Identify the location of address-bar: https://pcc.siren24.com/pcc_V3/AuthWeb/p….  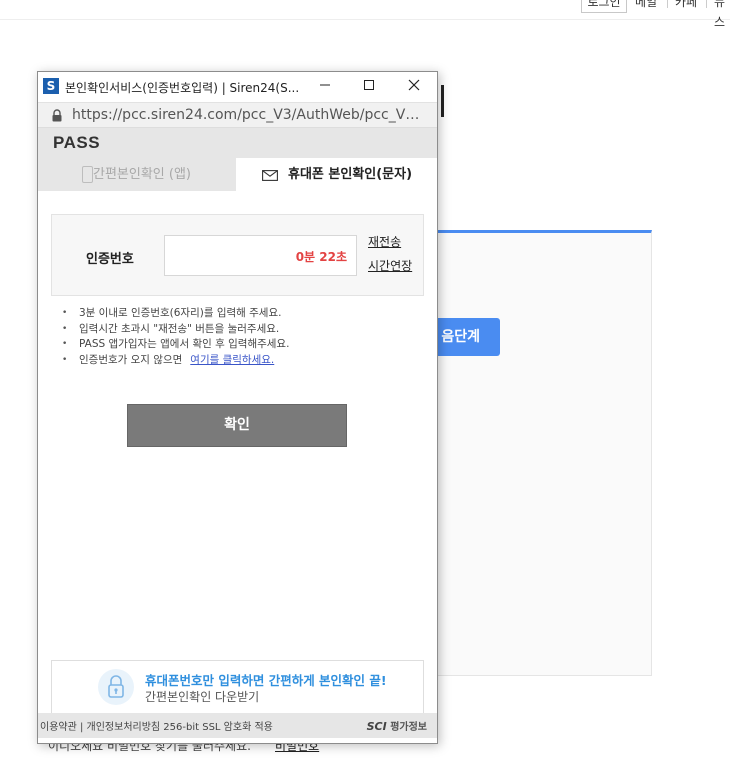
(237, 115).